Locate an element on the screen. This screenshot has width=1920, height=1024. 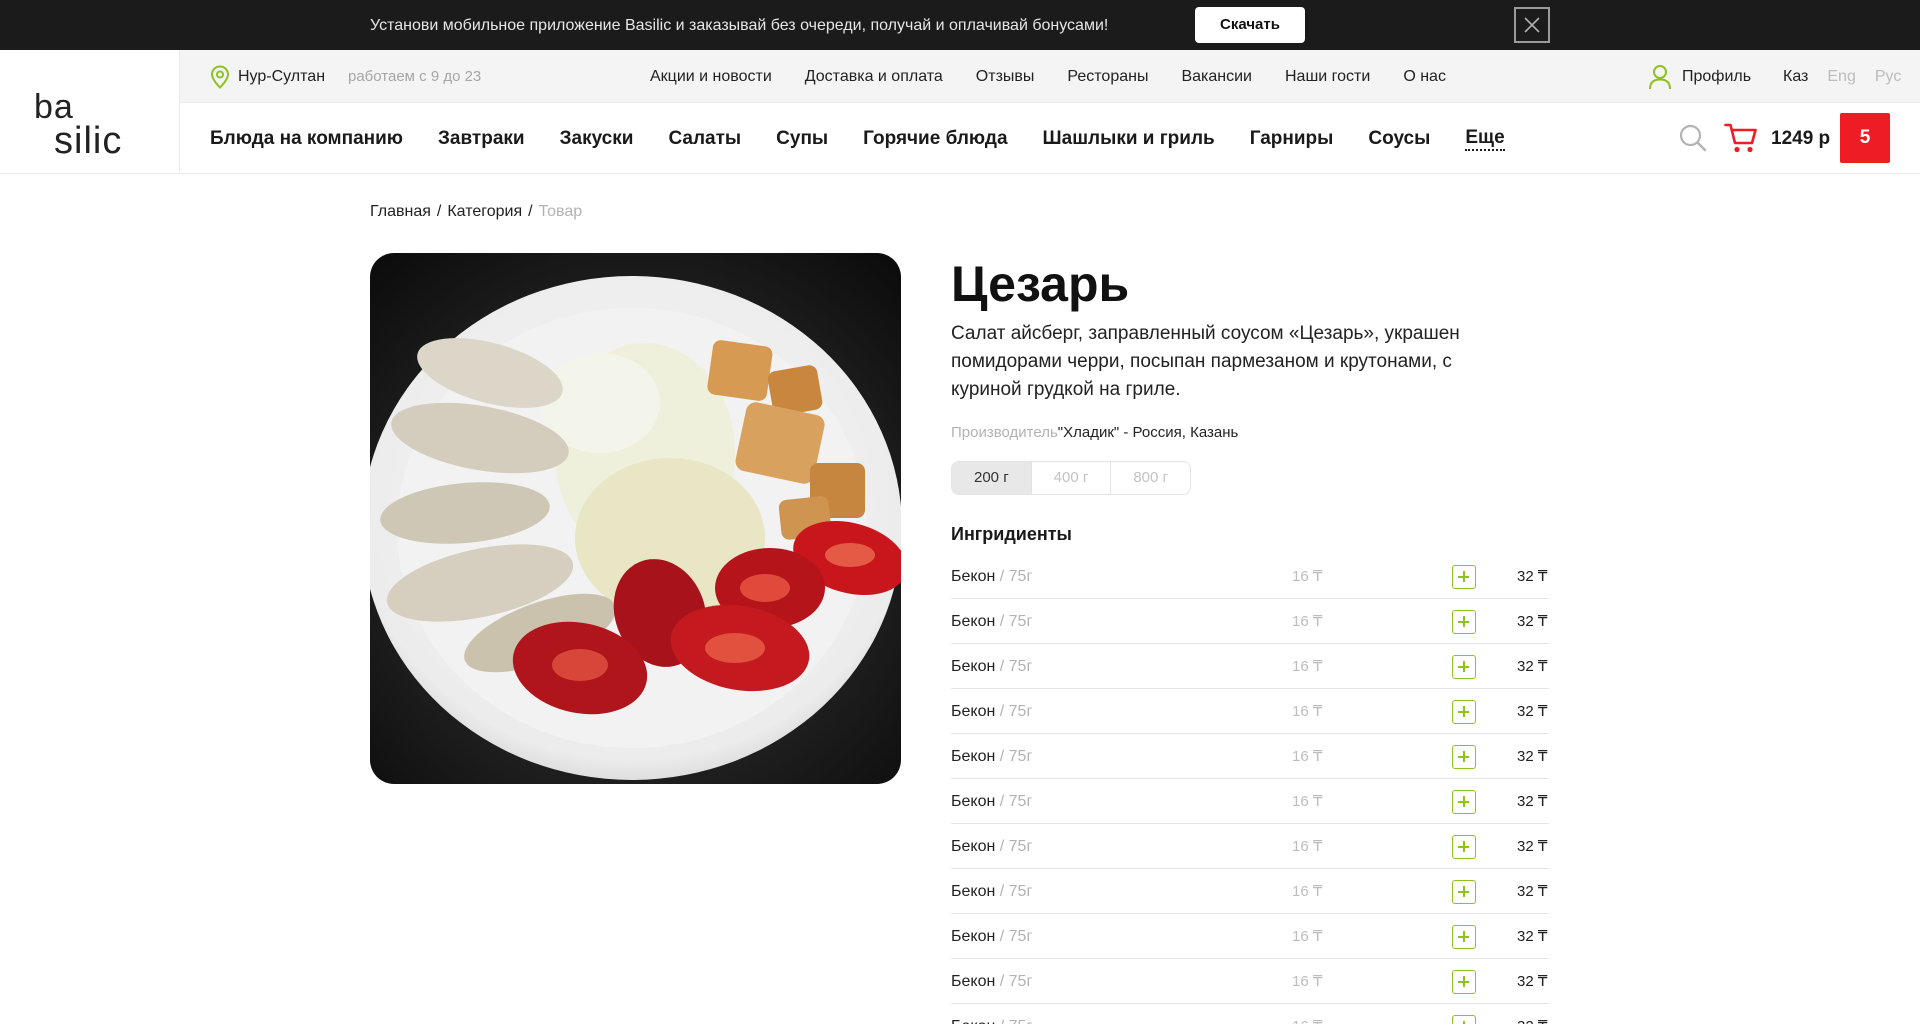
logo-text-bottom: silic is located at coordinates (88, 141).